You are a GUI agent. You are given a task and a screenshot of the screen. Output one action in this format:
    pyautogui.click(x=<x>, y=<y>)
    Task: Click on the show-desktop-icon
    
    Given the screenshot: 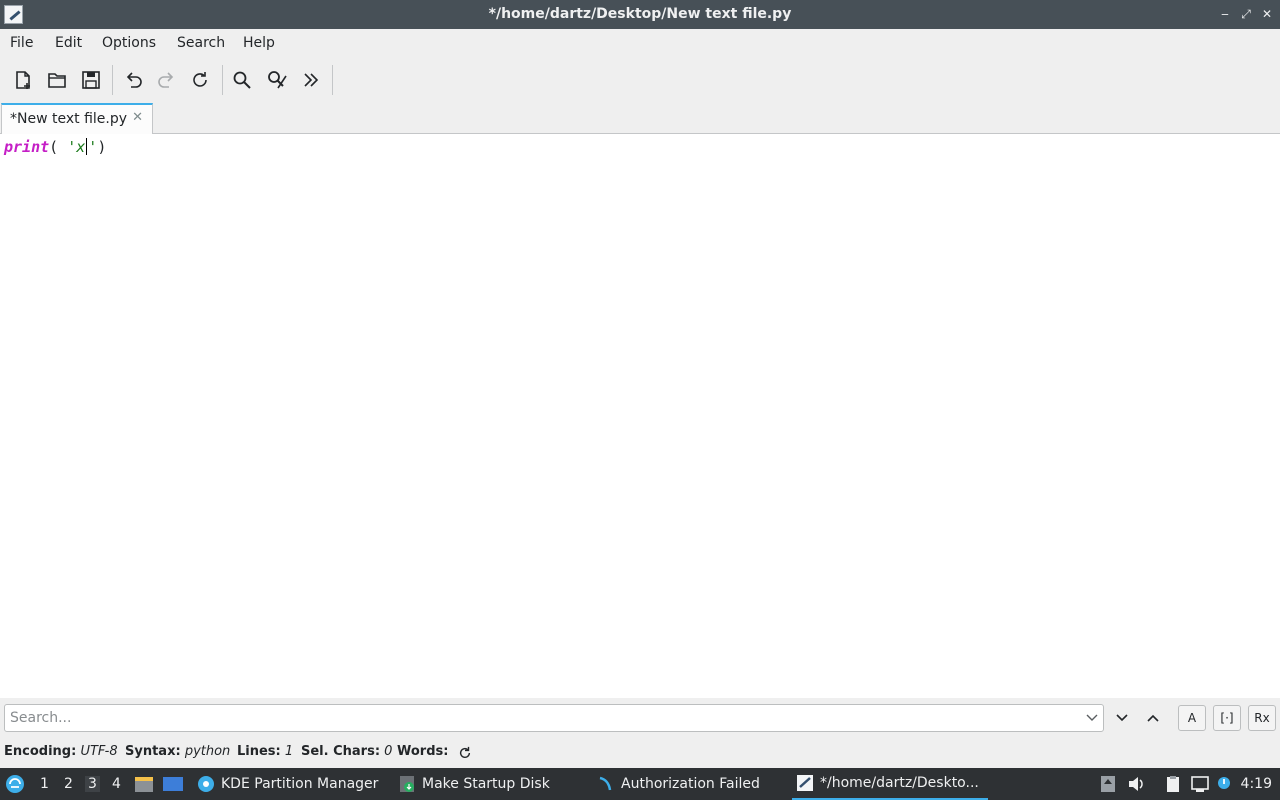 What is the action you would take?
    pyautogui.click(x=173, y=784)
    